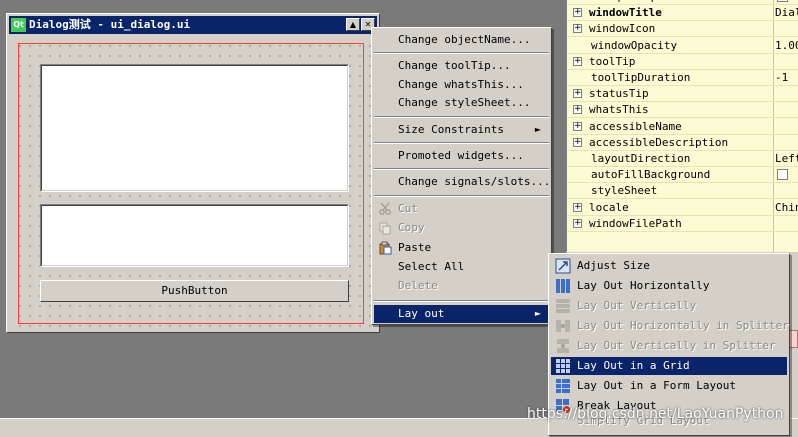  What do you see at coordinates (682, 62) in the screenshot?
I see `property-row: + toolTip` at bounding box center [682, 62].